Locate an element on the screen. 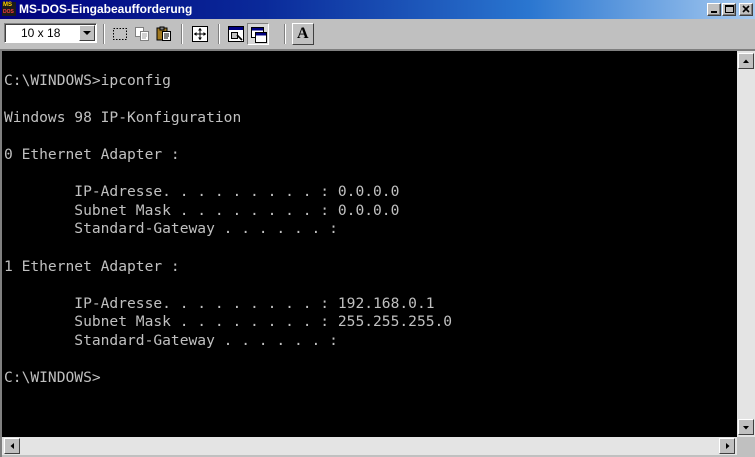 Image resolution: width=755 pixels, height=457 pixels. chevron-down-icon is located at coordinates (87, 33).